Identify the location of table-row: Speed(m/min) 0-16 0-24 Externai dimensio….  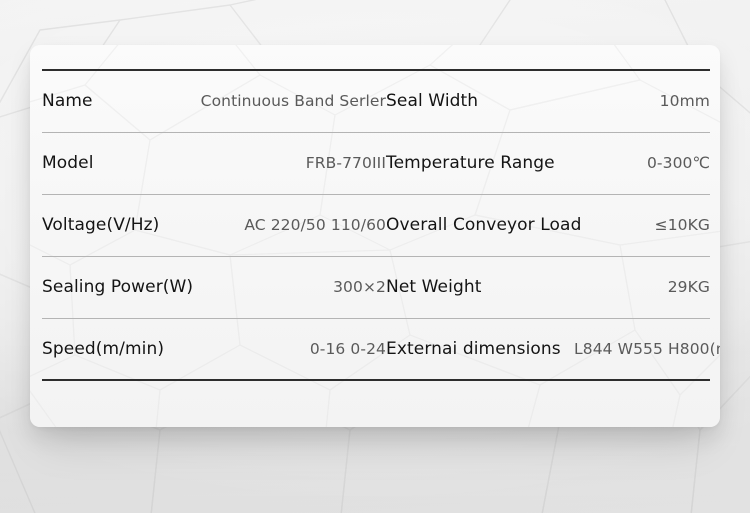
(381, 349).